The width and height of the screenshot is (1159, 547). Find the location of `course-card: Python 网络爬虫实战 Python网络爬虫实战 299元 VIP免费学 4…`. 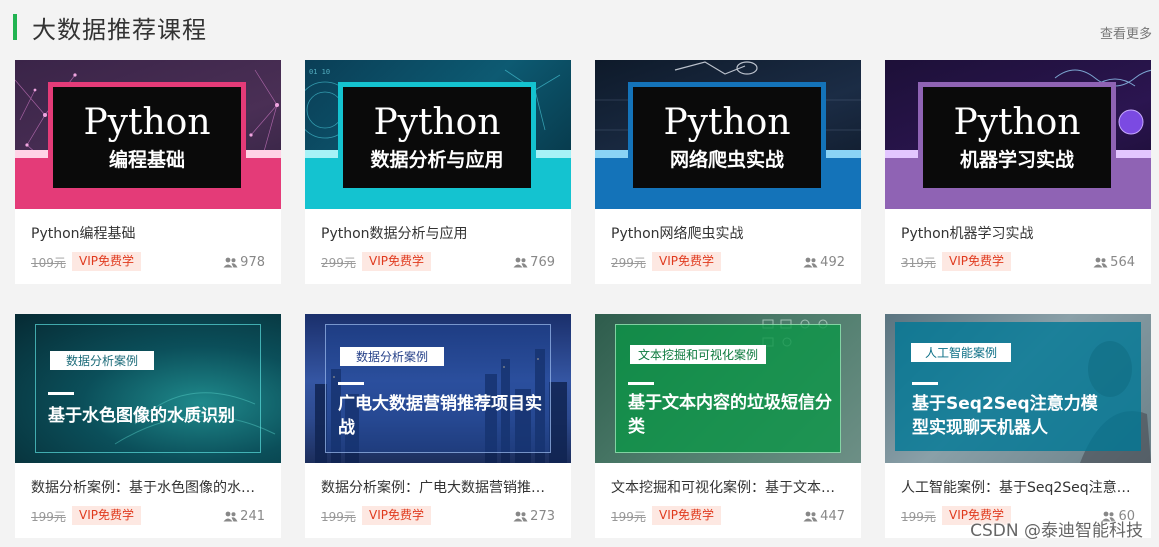

course-card: Python 网络爬虫实战 Python网络爬虫实战 299元 VIP免费学 4… is located at coordinates (728, 172).